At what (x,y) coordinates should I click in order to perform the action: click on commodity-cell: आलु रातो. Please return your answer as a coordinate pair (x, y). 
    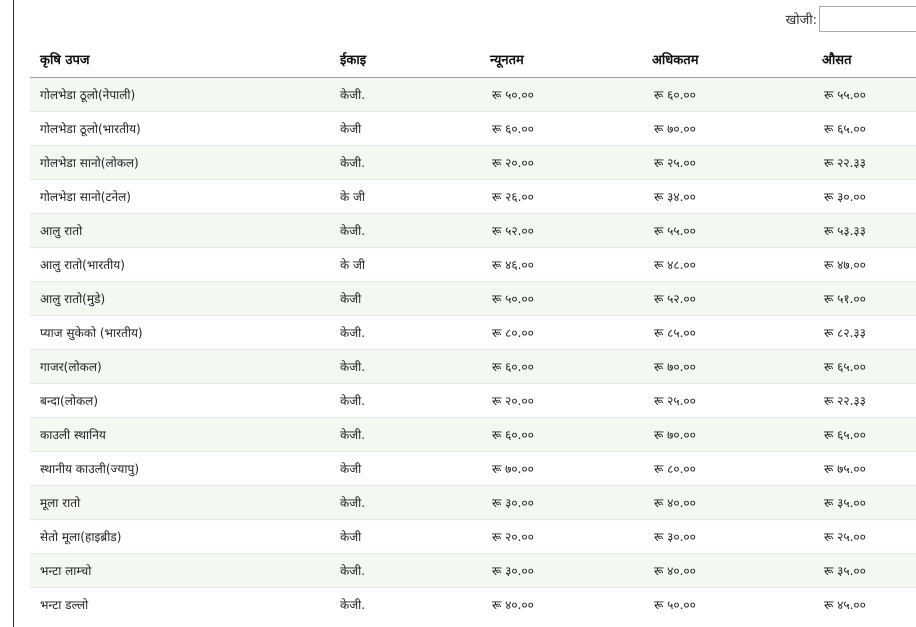
    Looking at the image, I should click on (180, 230).